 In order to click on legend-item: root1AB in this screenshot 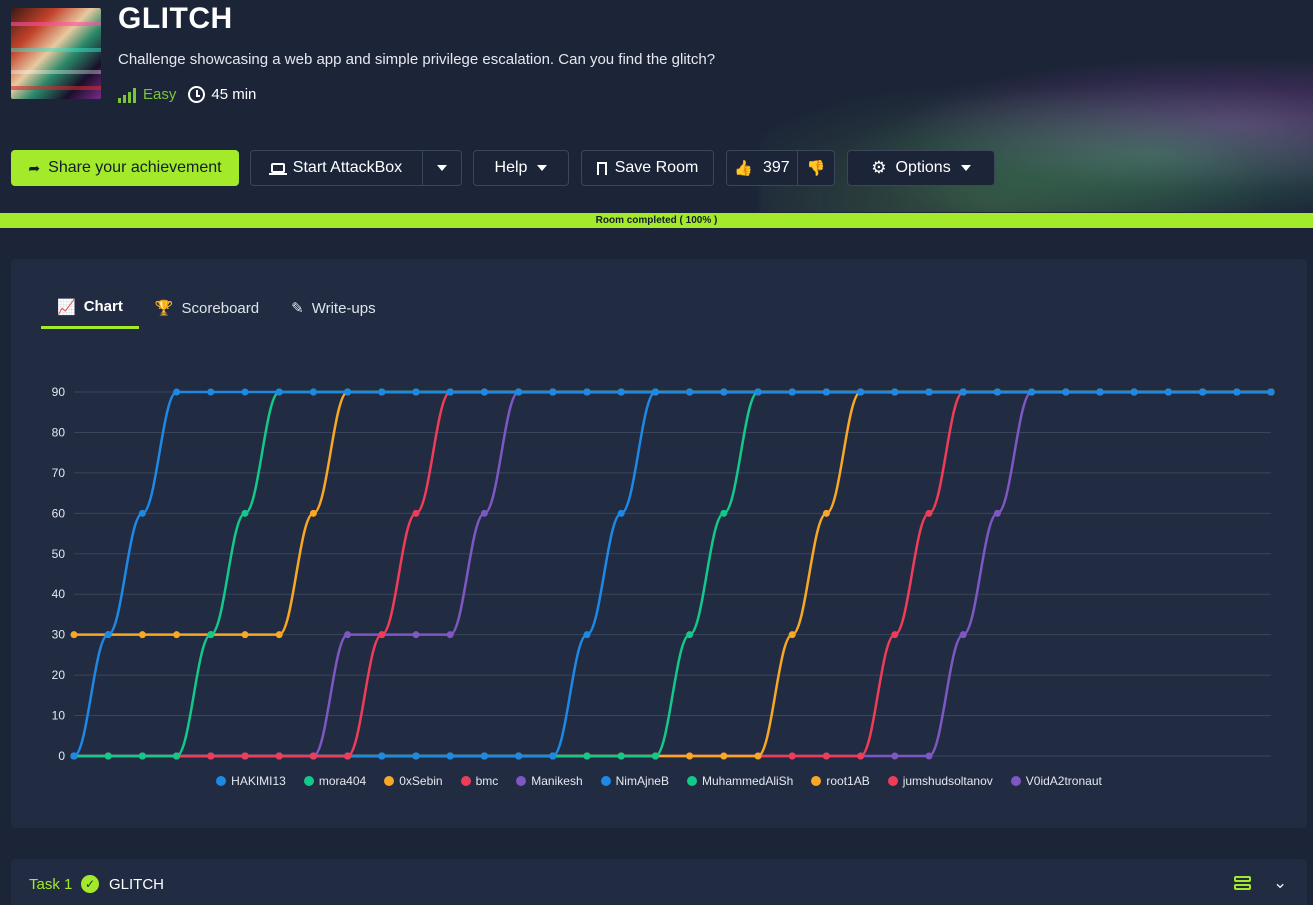, I will do `click(840, 781)`.